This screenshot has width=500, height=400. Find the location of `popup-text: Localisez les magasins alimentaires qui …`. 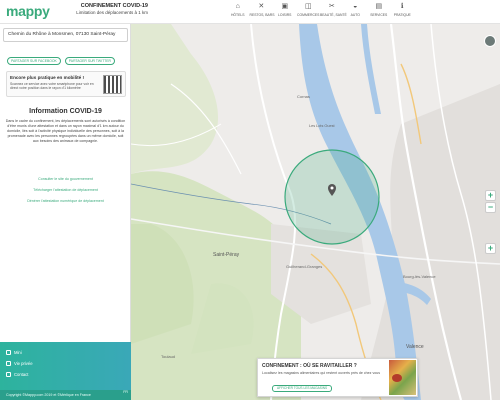

popup-text: Localisez les magasins alimentaires qui … is located at coordinates (321, 373).